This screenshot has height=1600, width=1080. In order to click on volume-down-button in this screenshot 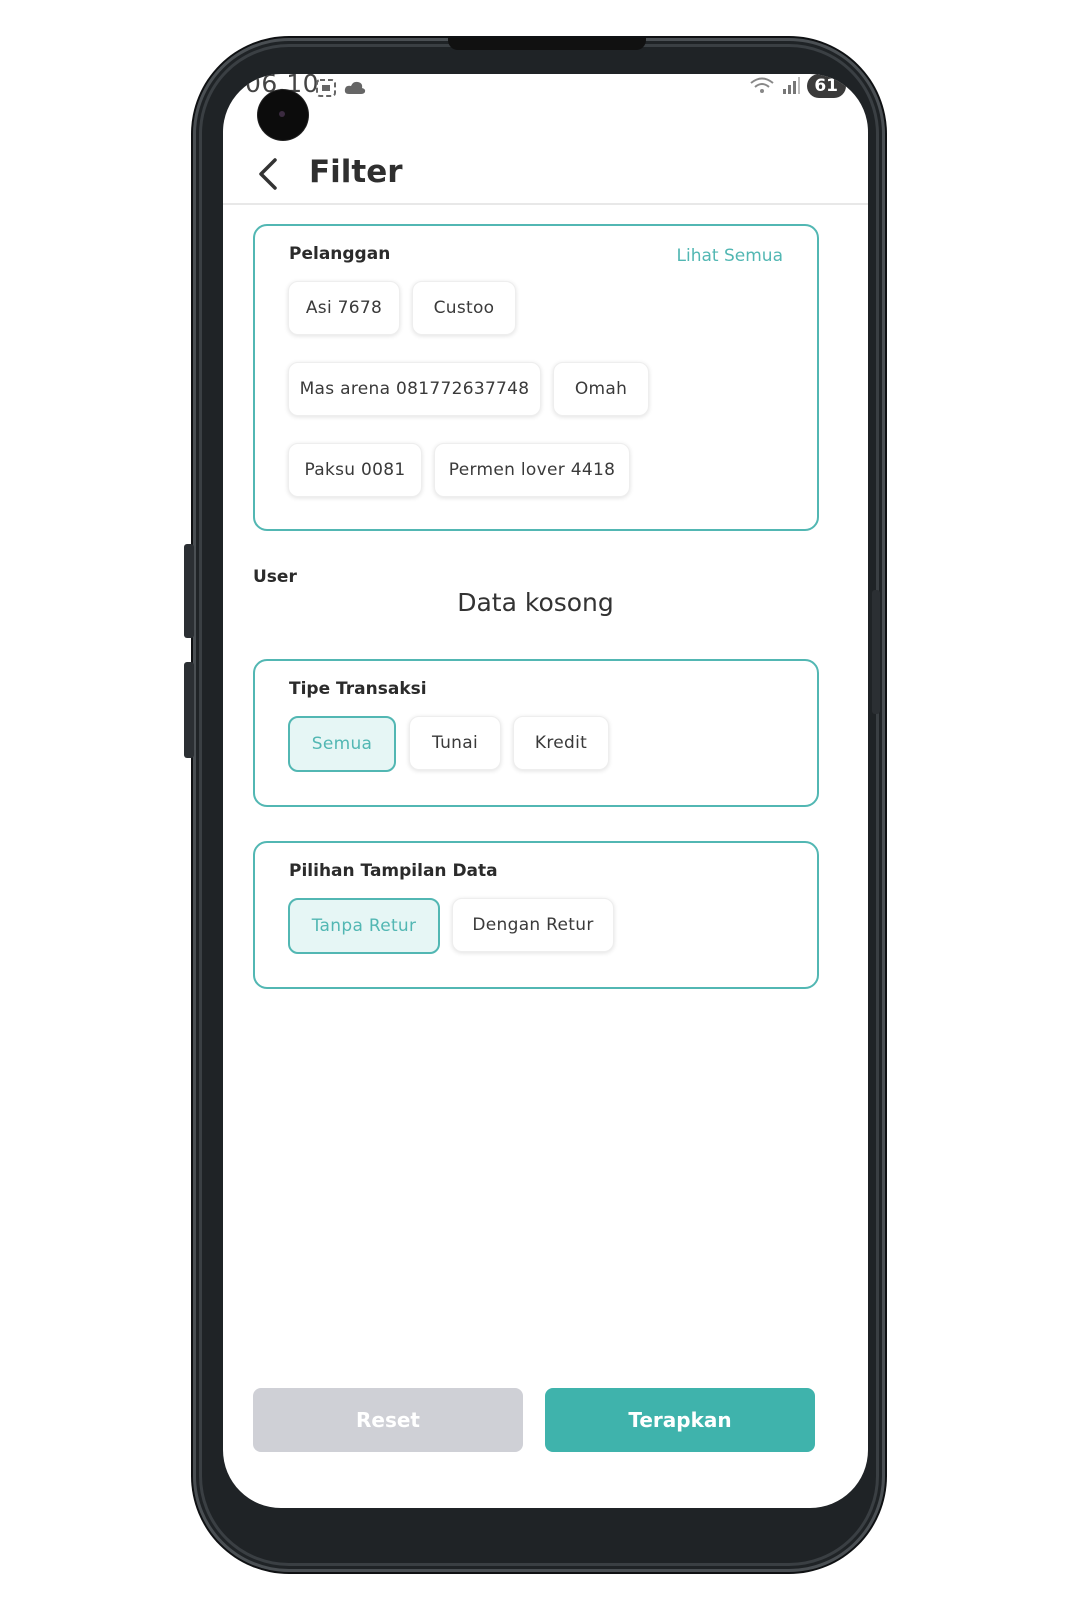, I will do `click(189, 710)`.